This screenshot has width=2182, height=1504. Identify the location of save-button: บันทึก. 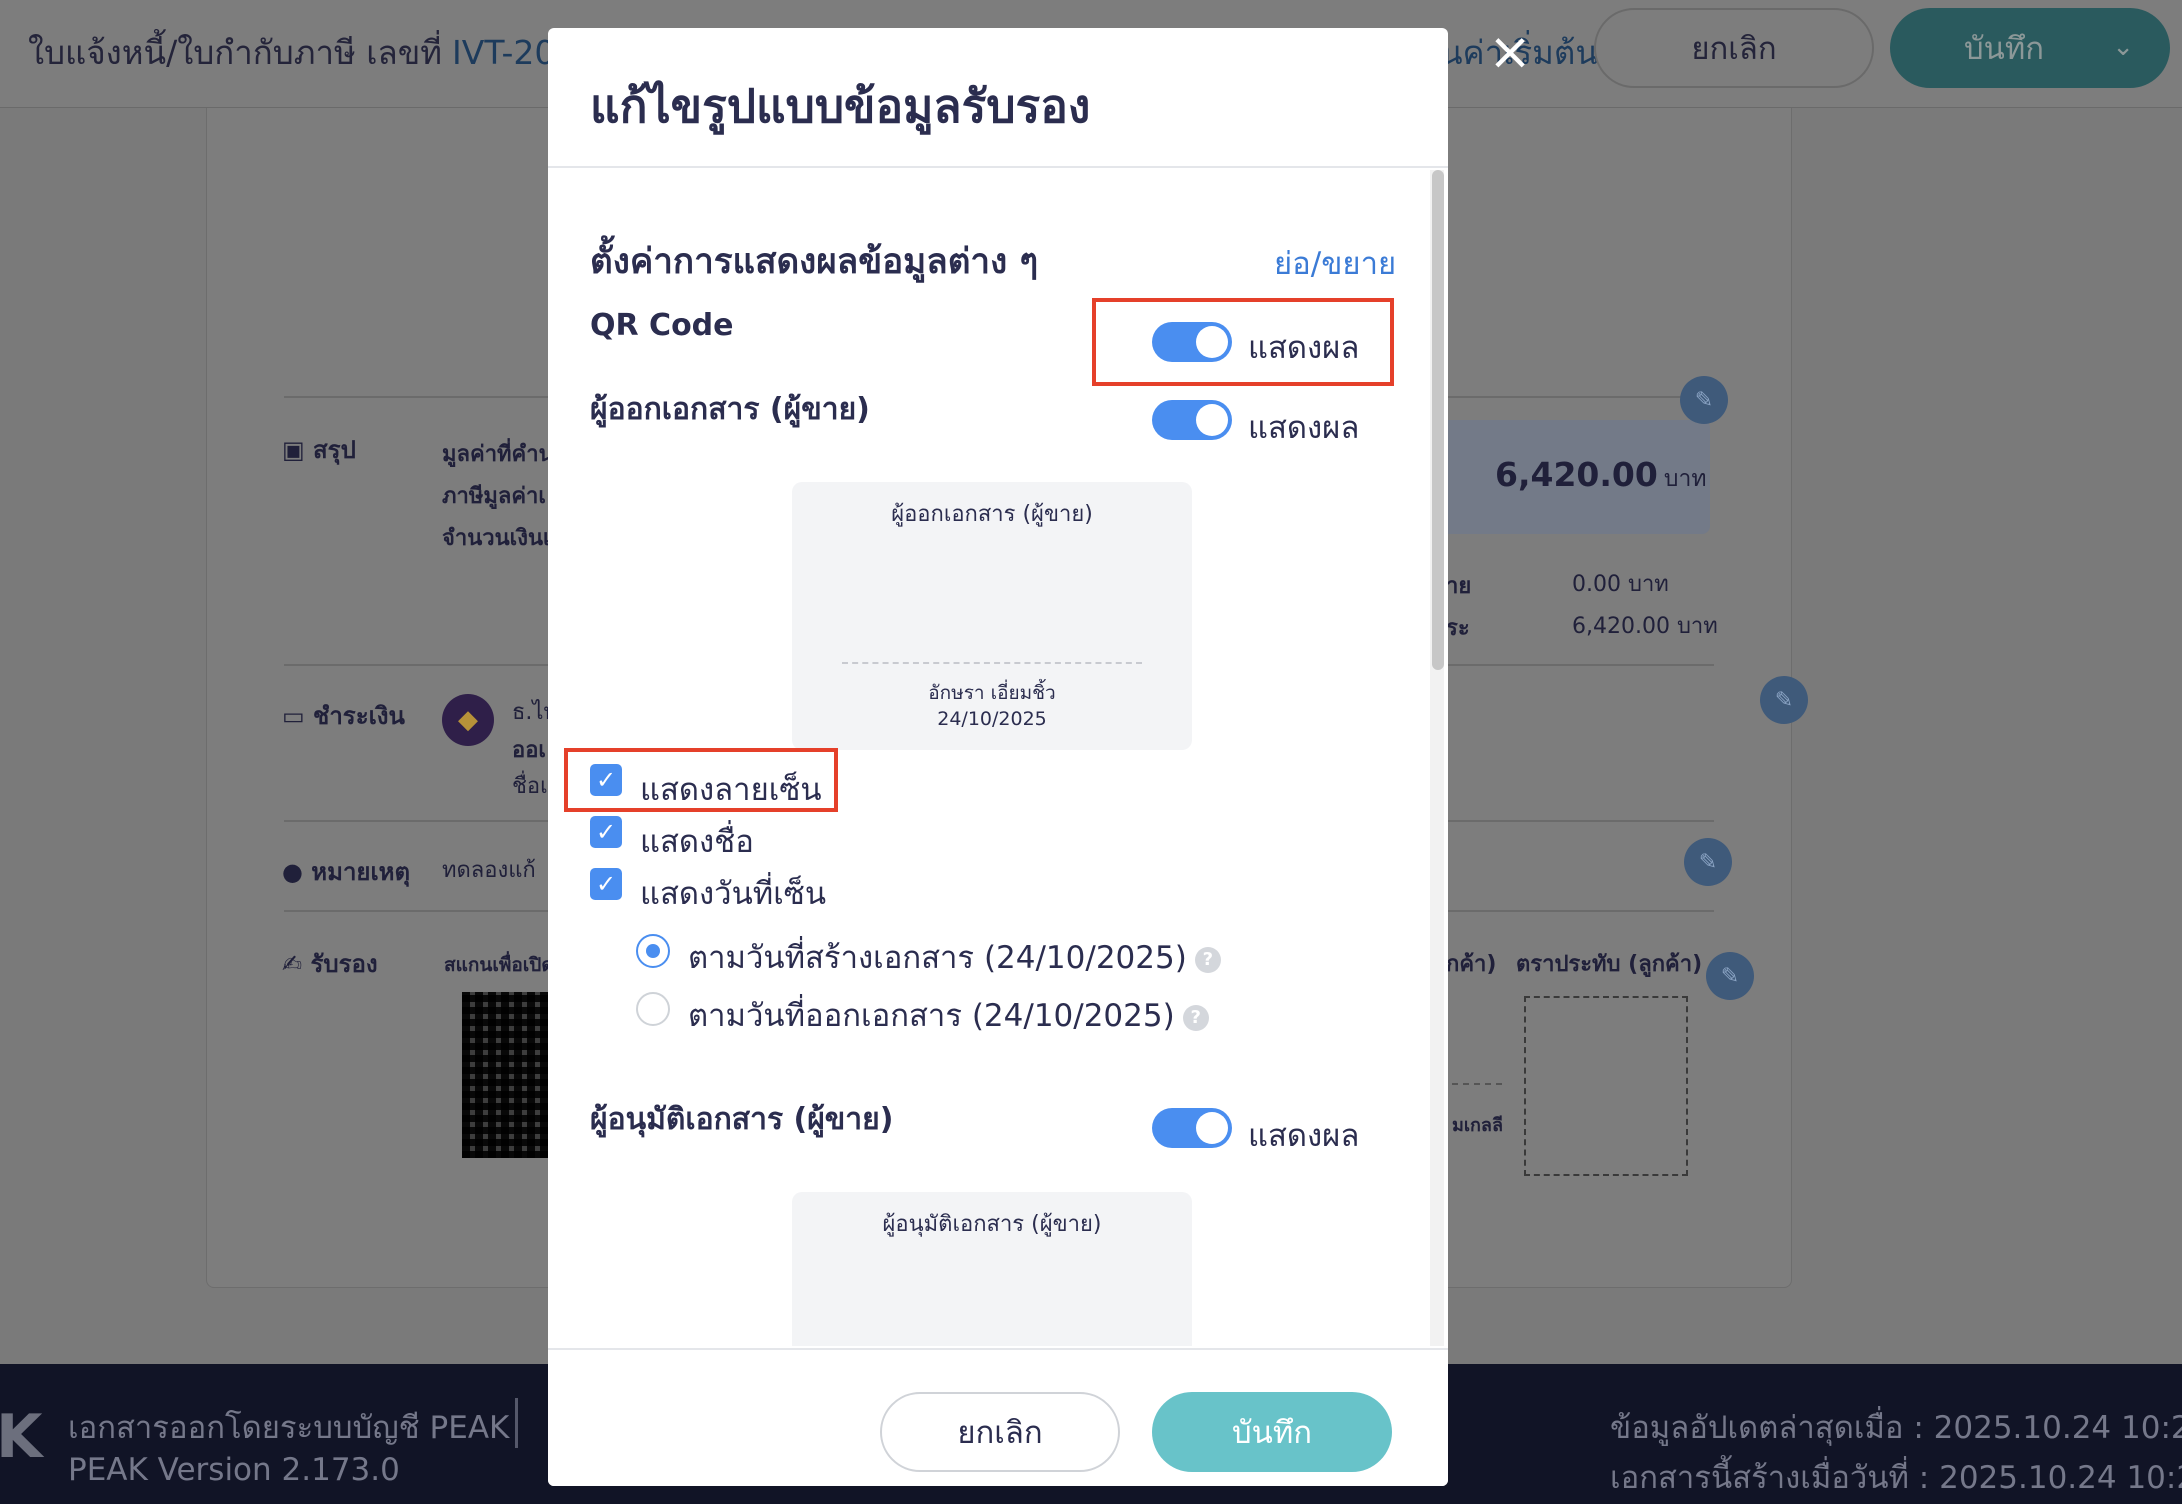
(1272, 1432).